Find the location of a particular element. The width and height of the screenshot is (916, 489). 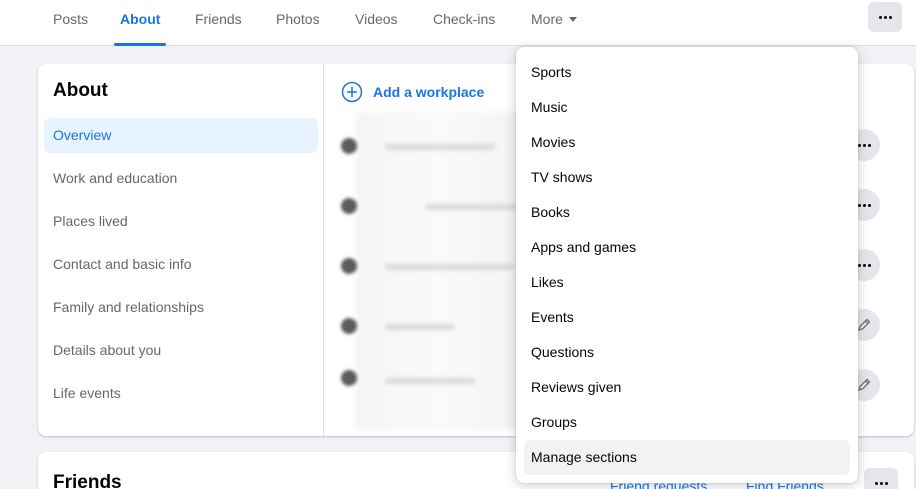

tab-posts: Posts is located at coordinates (70, 23).